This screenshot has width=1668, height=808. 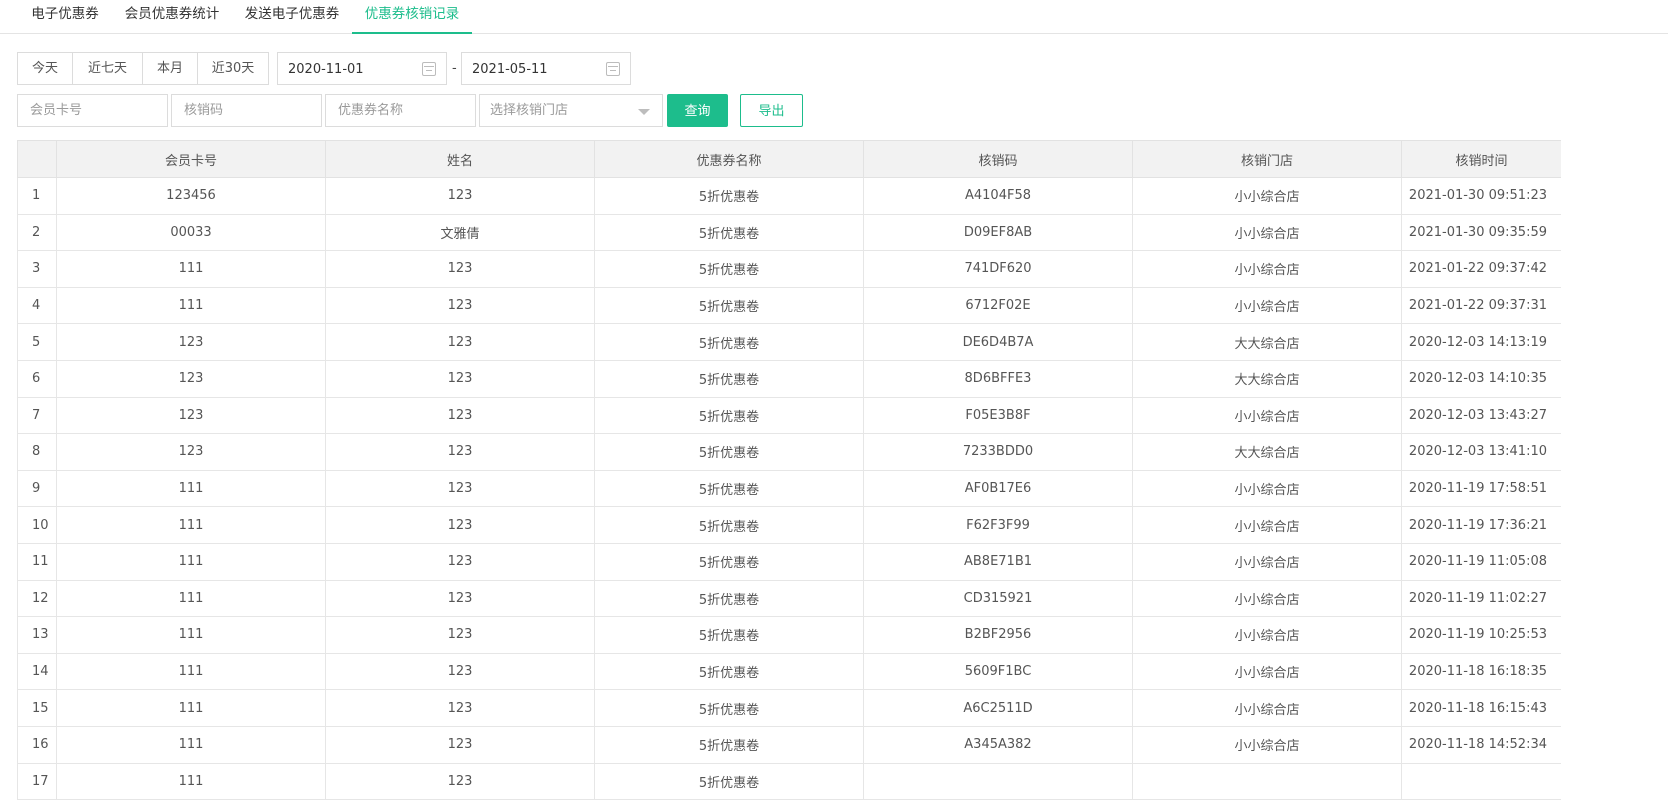 I want to click on calendar-icon, so click(x=429, y=69).